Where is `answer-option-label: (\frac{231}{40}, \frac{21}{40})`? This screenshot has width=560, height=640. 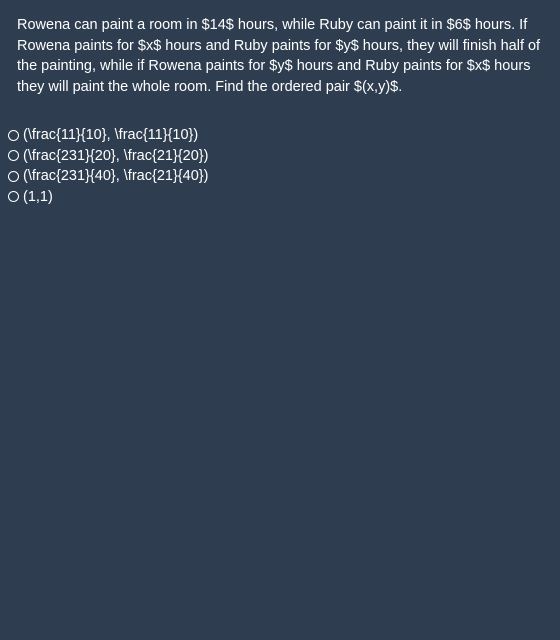
answer-option-label: (\frac{231}{40}, \frac{21}{40}) is located at coordinates (116, 176).